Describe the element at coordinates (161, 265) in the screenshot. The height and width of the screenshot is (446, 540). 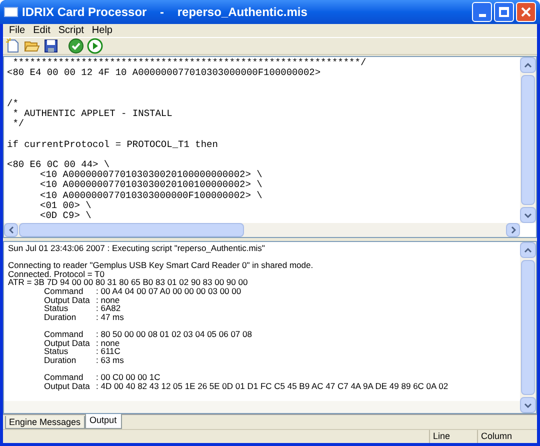
I see `log-line: Connecting to reader "Gemplus USB Key Smart Card Reader 0" in shared mode.` at that location.